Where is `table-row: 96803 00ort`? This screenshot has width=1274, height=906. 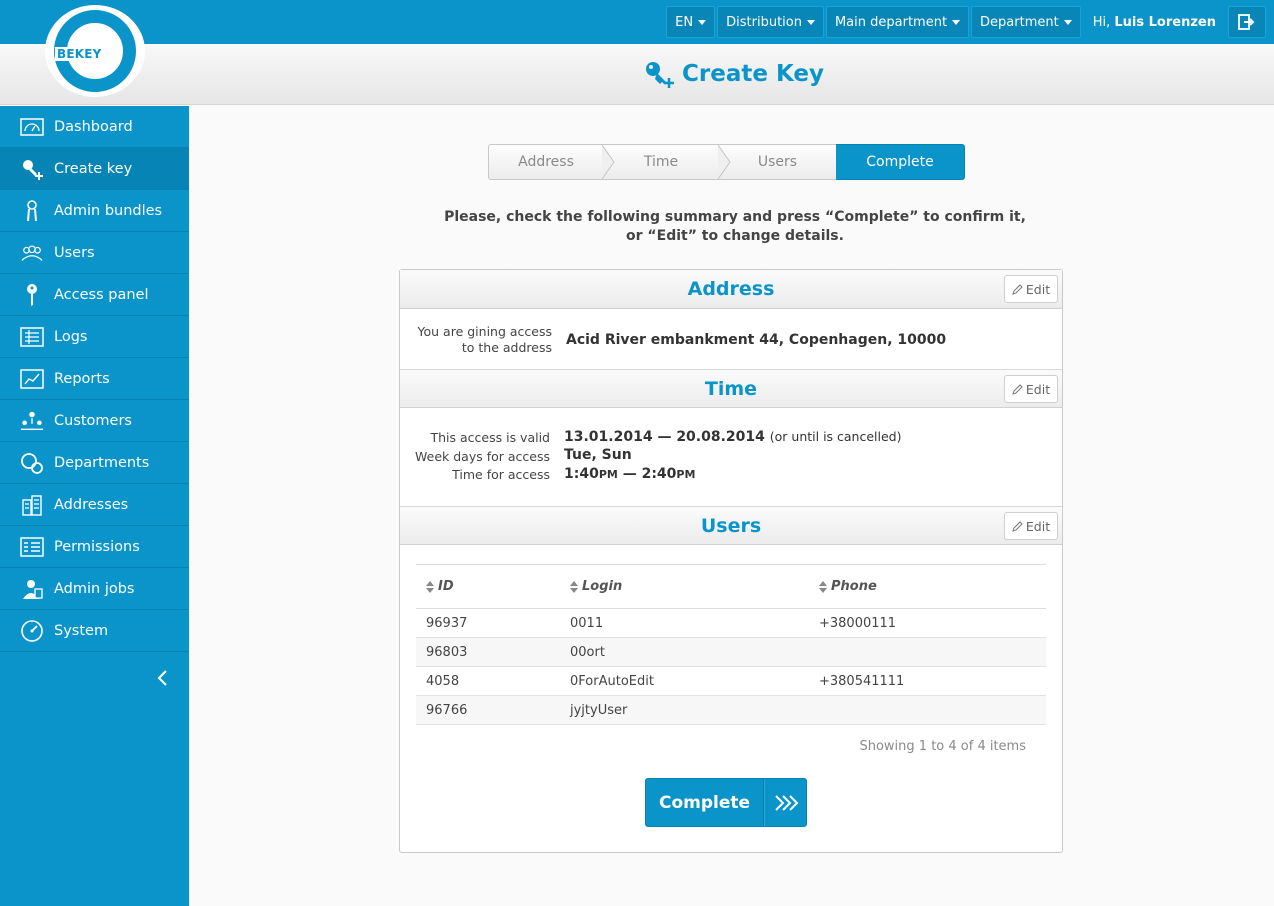
table-row: 96803 00ort is located at coordinates (731, 652).